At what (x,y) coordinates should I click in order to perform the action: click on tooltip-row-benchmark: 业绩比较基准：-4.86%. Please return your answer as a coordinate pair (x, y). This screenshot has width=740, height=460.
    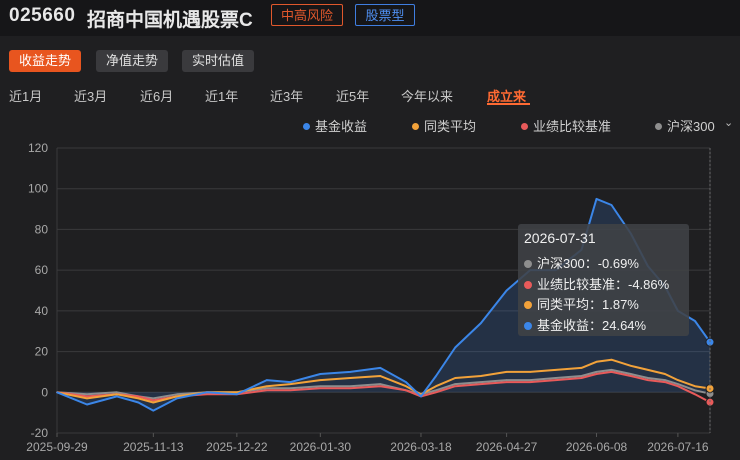
    Looking at the image, I should click on (596, 283).